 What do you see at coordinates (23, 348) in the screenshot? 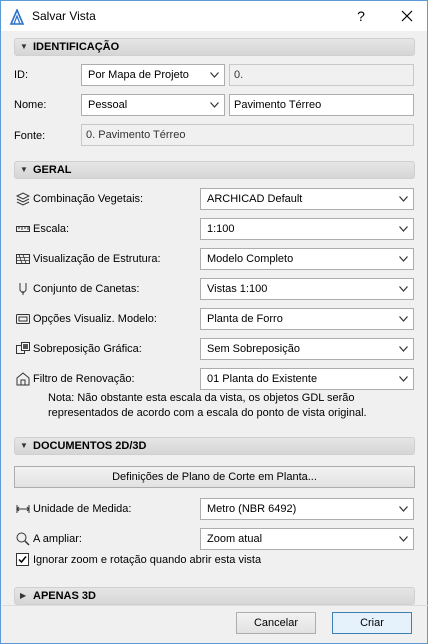
I see `graphic-override-icon` at bounding box center [23, 348].